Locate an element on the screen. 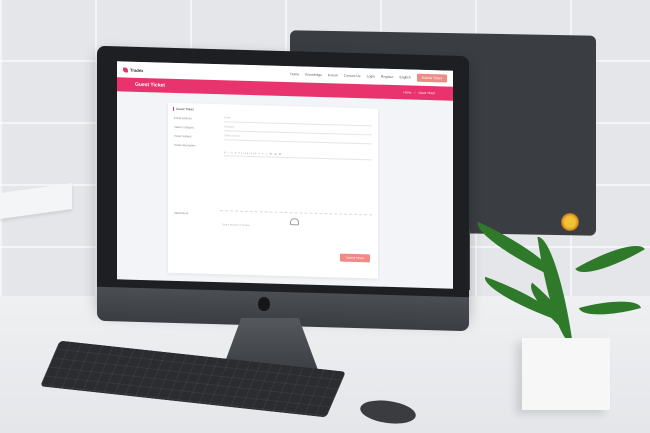 The image size is (650, 433). description-label: Ticket description is located at coordinates (185, 145).